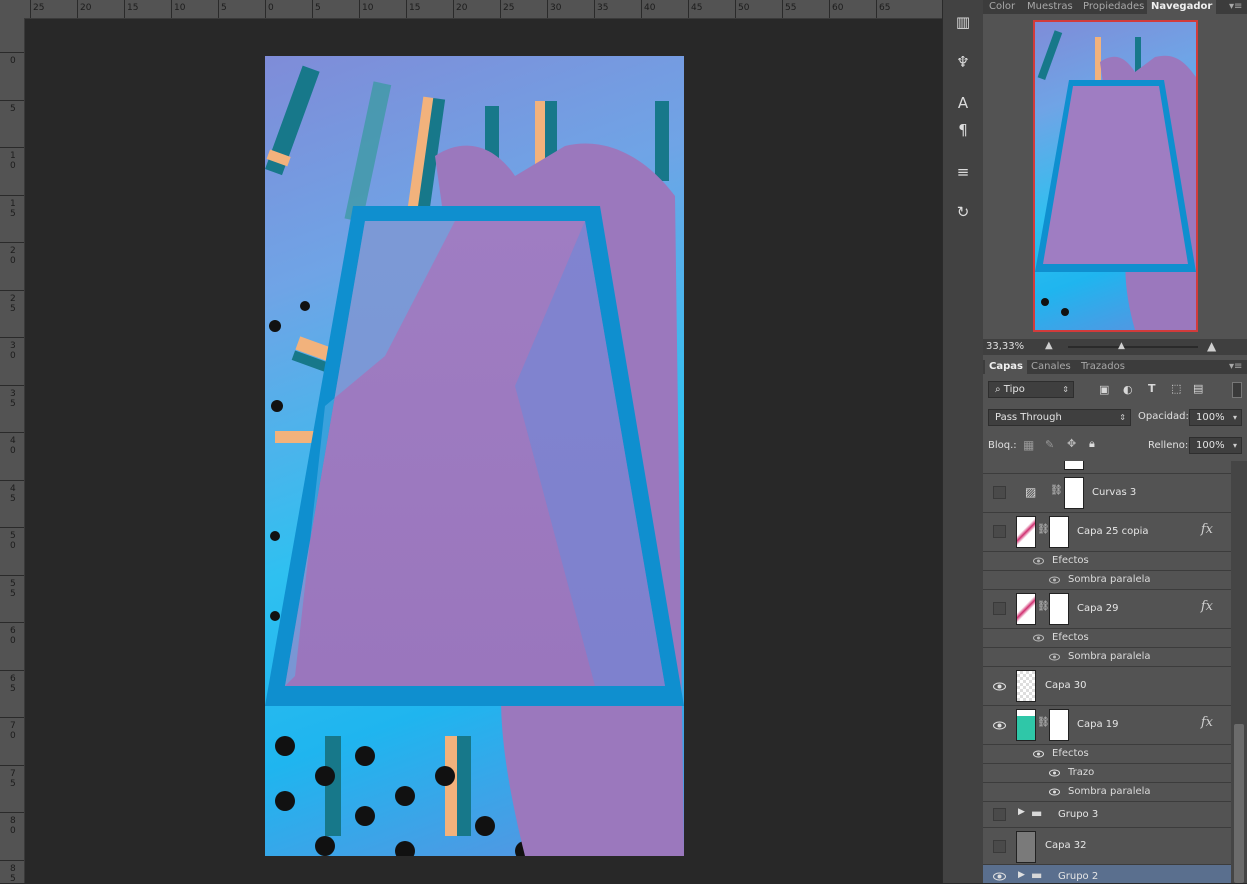 The height and width of the screenshot is (884, 1247). Describe the element at coordinates (1066, 685) in the screenshot. I see `layer-name: Capa 30` at that location.